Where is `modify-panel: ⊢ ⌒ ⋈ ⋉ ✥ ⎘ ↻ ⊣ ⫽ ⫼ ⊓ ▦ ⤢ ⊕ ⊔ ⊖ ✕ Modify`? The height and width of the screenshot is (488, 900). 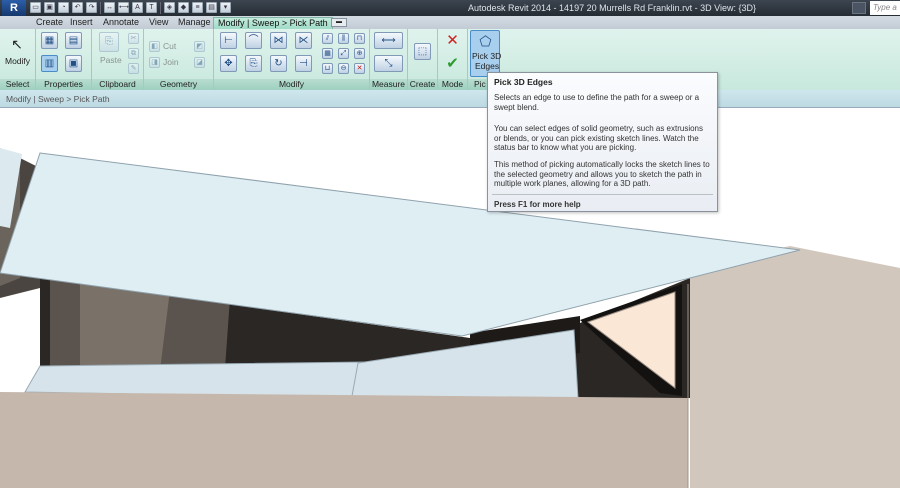 modify-panel: ⊢ ⌒ ⋈ ⋉ ✥ ⎘ ↻ ⊣ ⫽ ⫼ ⊓ ▦ ⤢ ⊕ ⊔ ⊖ ✕ Modify is located at coordinates (292, 59).